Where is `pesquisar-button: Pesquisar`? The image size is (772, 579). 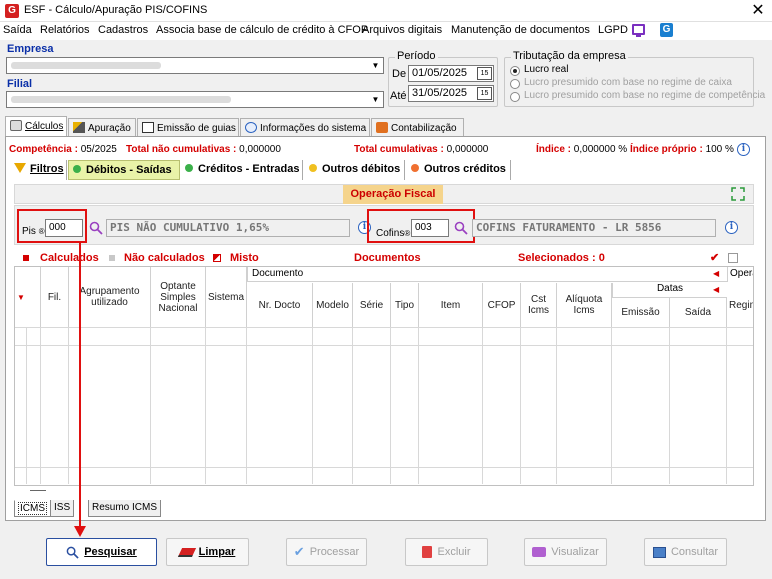 pesquisar-button: Pesquisar is located at coordinates (101, 552).